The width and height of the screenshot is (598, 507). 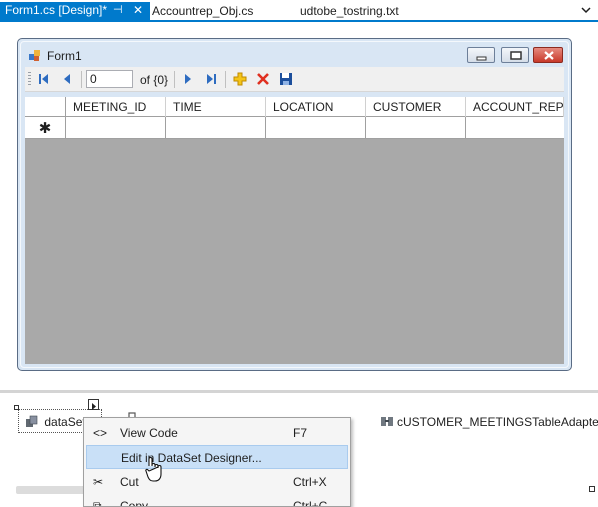 What do you see at coordinates (44, 79) in the screenshot?
I see `move-first-icon` at bounding box center [44, 79].